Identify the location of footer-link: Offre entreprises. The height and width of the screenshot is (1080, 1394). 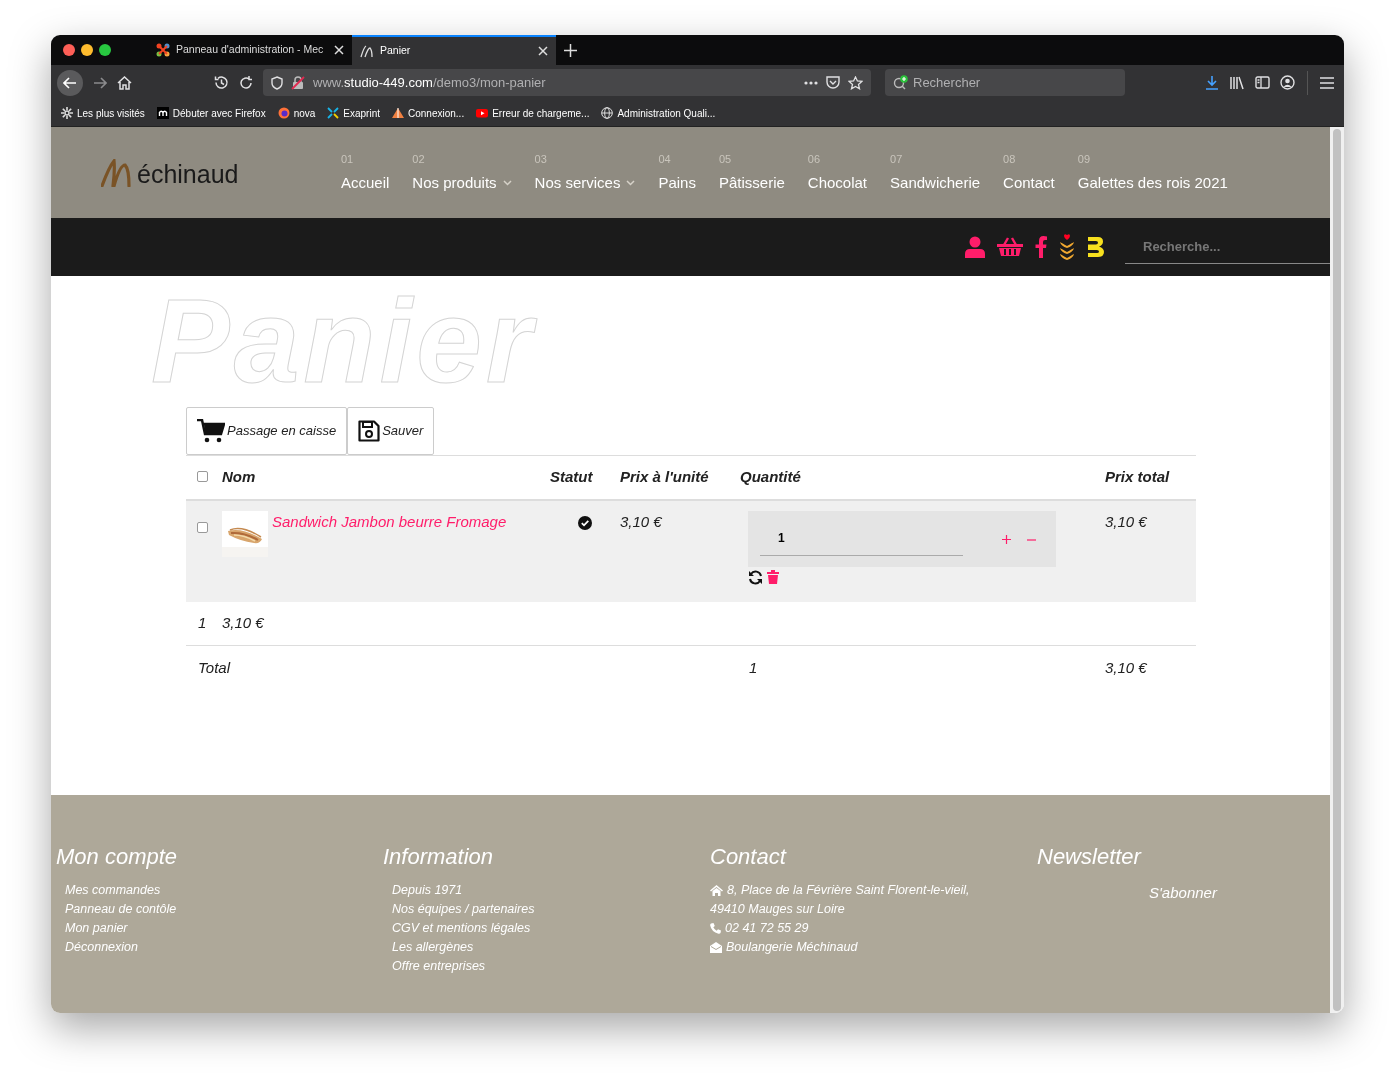
(546, 966).